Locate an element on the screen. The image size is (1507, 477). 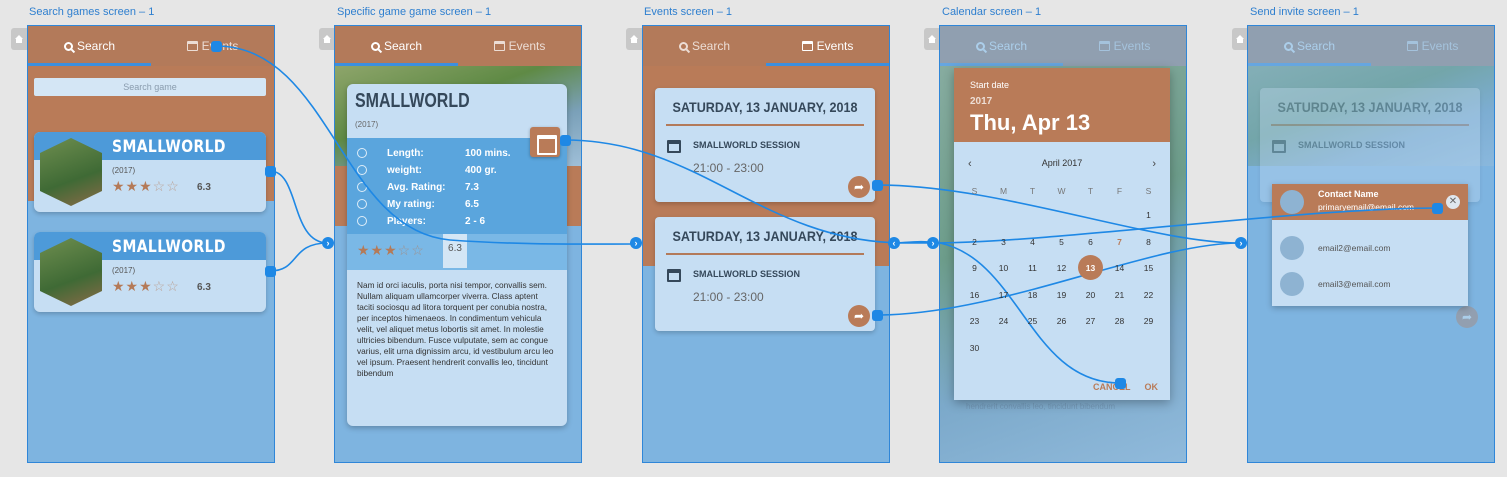
weekday-label: T is located at coordinates (1090, 191).